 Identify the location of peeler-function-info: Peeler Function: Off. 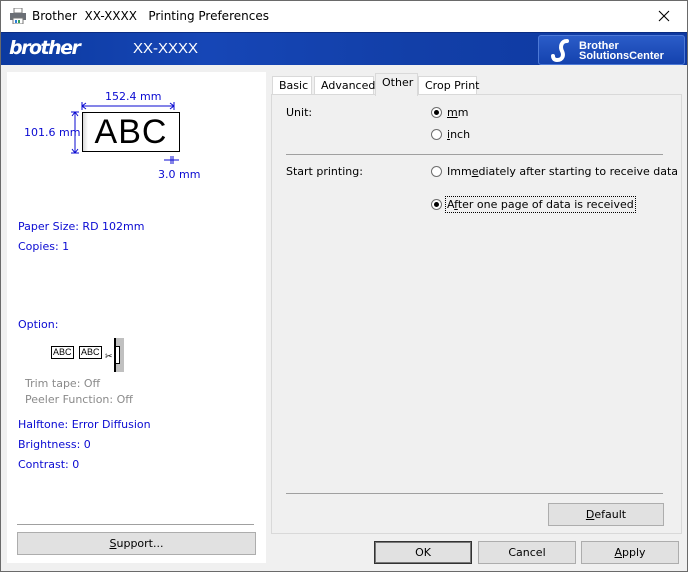
(79, 399).